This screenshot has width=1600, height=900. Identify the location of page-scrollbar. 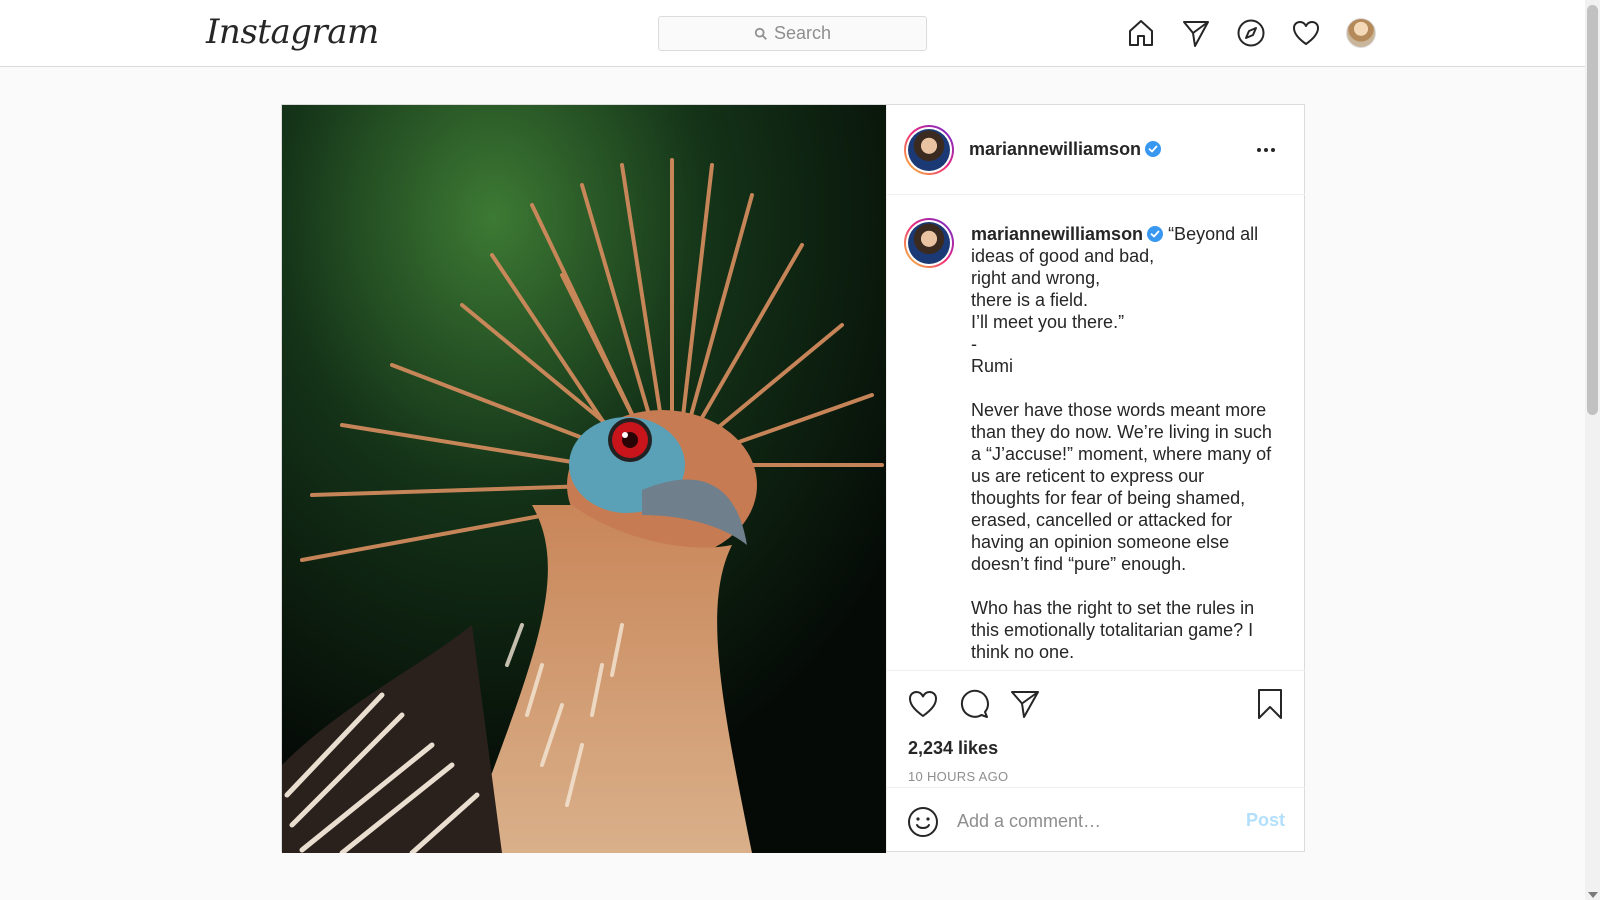
(1592, 450).